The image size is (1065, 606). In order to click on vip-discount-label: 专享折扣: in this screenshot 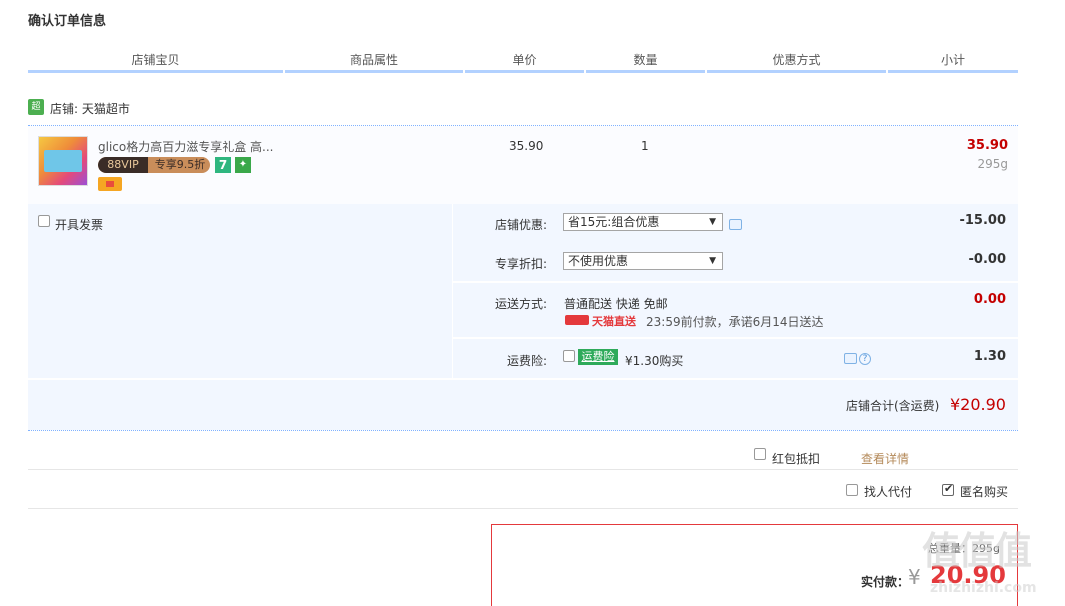, I will do `click(521, 264)`.